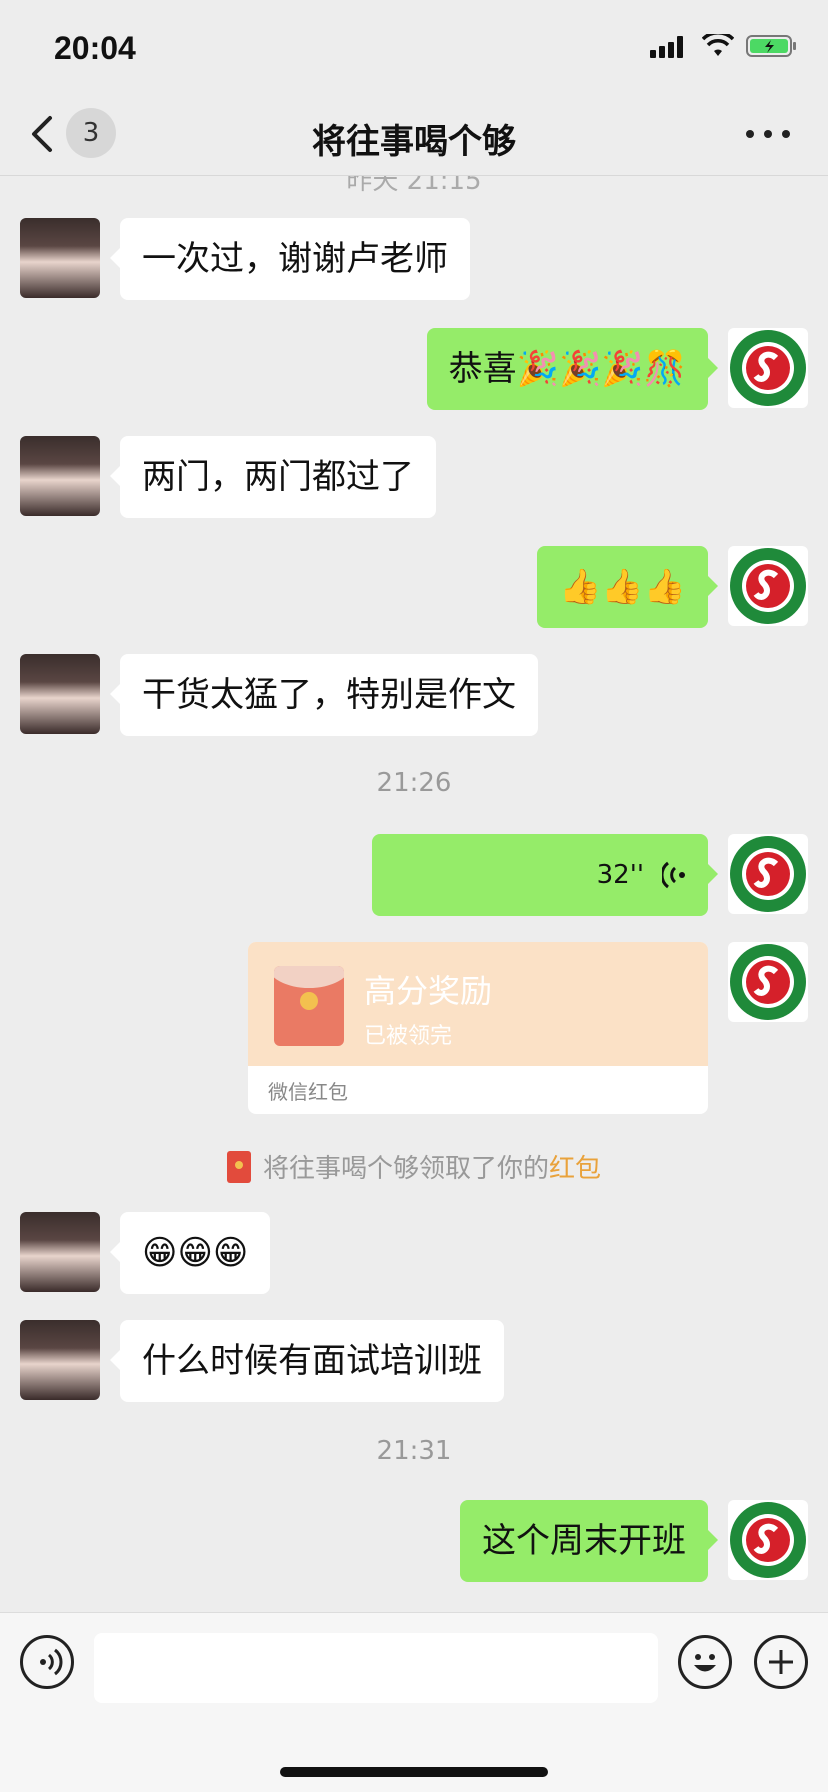 Image resolution: width=828 pixels, height=1792 pixels. Describe the element at coordinates (478, 1028) in the screenshot. I see `red-packet-card: 高分奖励 已被领完 微信红包` at that location.